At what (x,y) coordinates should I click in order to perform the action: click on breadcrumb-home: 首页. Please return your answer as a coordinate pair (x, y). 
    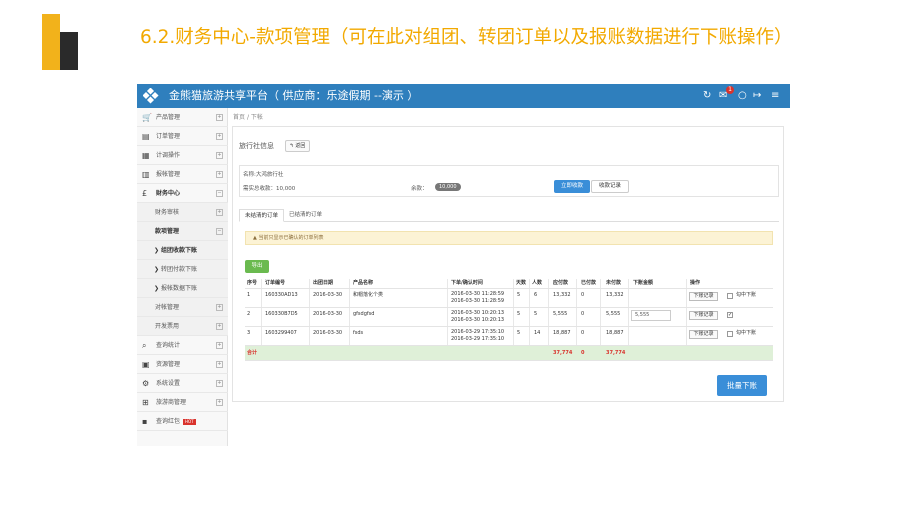
    Looking at the image, I should click on (239, 117).